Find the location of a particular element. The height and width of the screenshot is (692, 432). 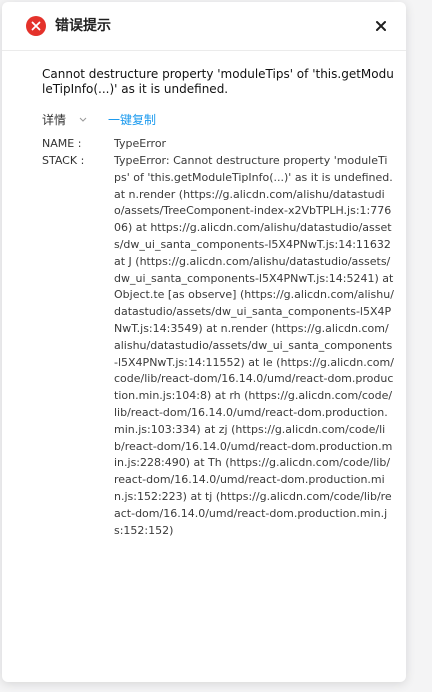

chevron-down-icon is located at coordinates (83, 119).